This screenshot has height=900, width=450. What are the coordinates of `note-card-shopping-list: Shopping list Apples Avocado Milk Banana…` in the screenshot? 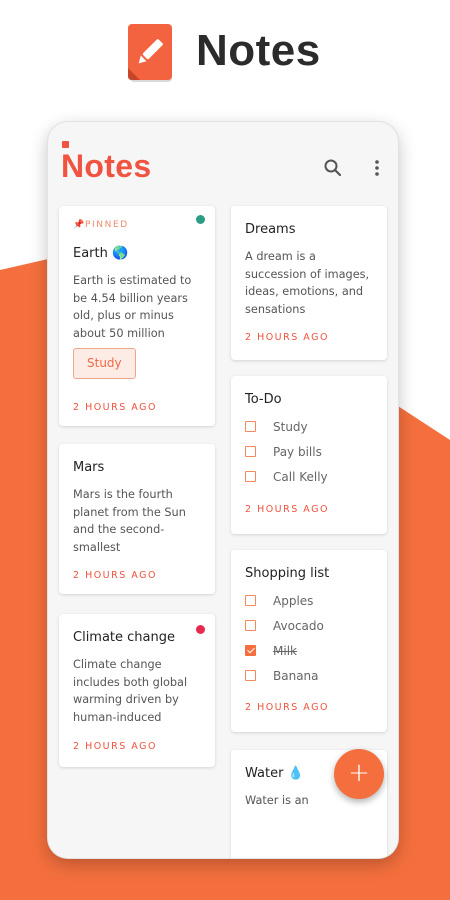 It's located at (309, 641).